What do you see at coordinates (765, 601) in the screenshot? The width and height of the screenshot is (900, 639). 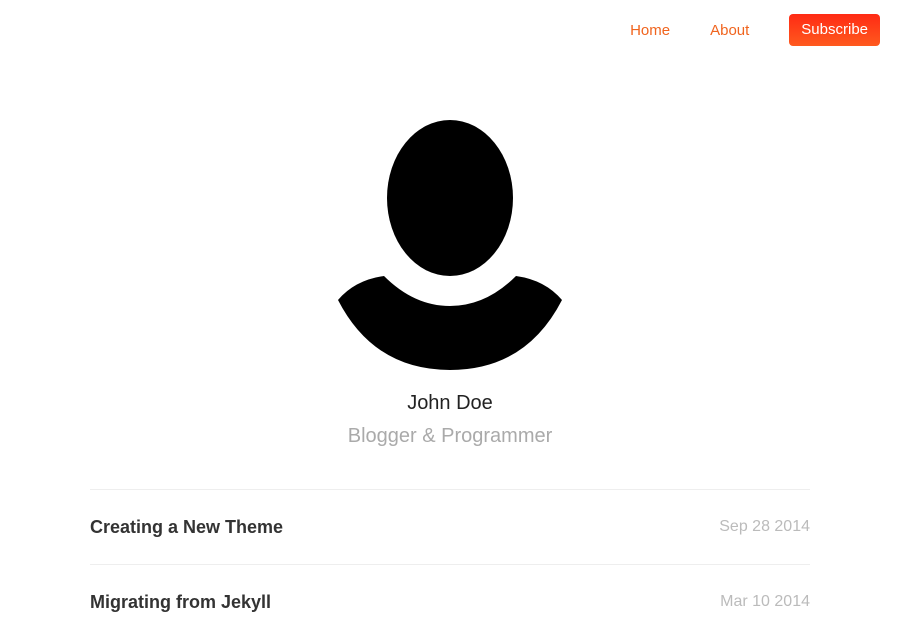 I see `post-date: Mar 10 2014` at bounding box center [765, 601].